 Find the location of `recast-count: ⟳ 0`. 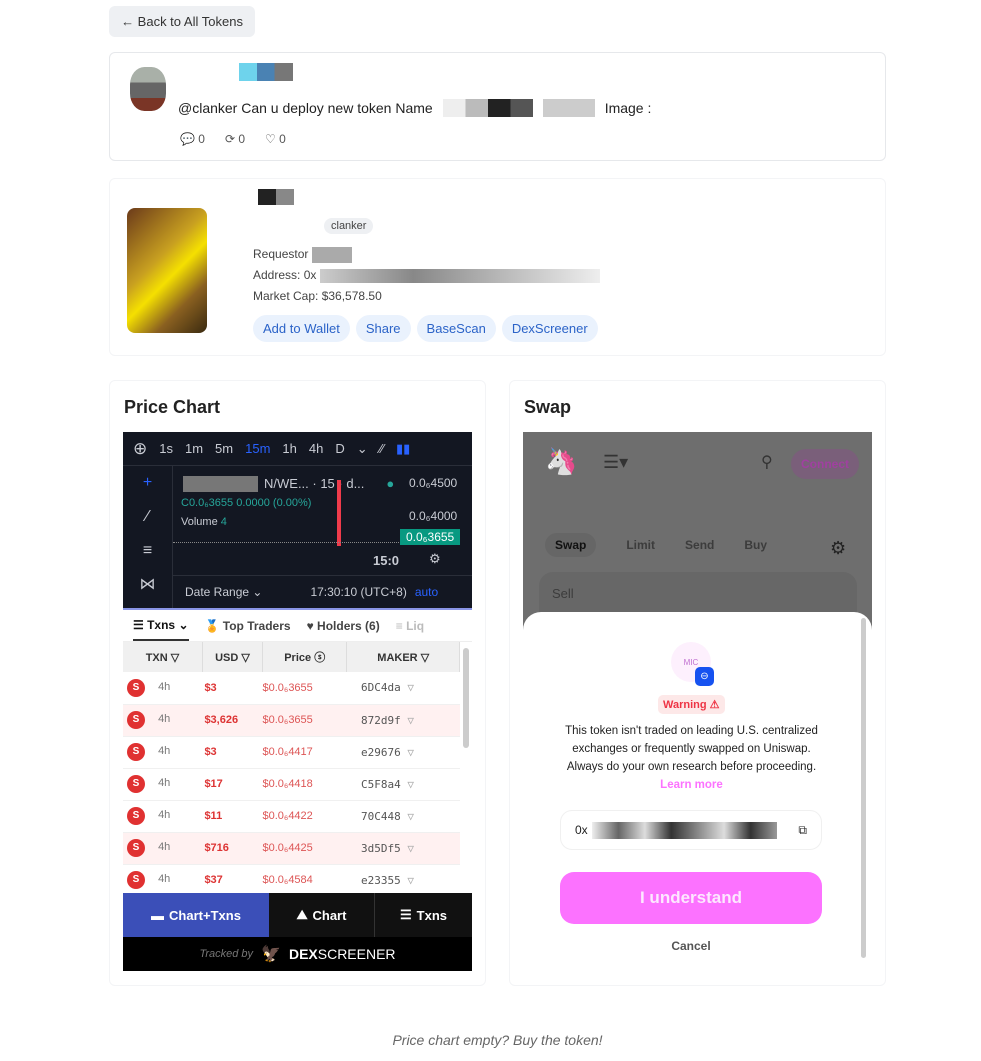

recast-count: ⟳ 0 is located at coordinates (235, 139).